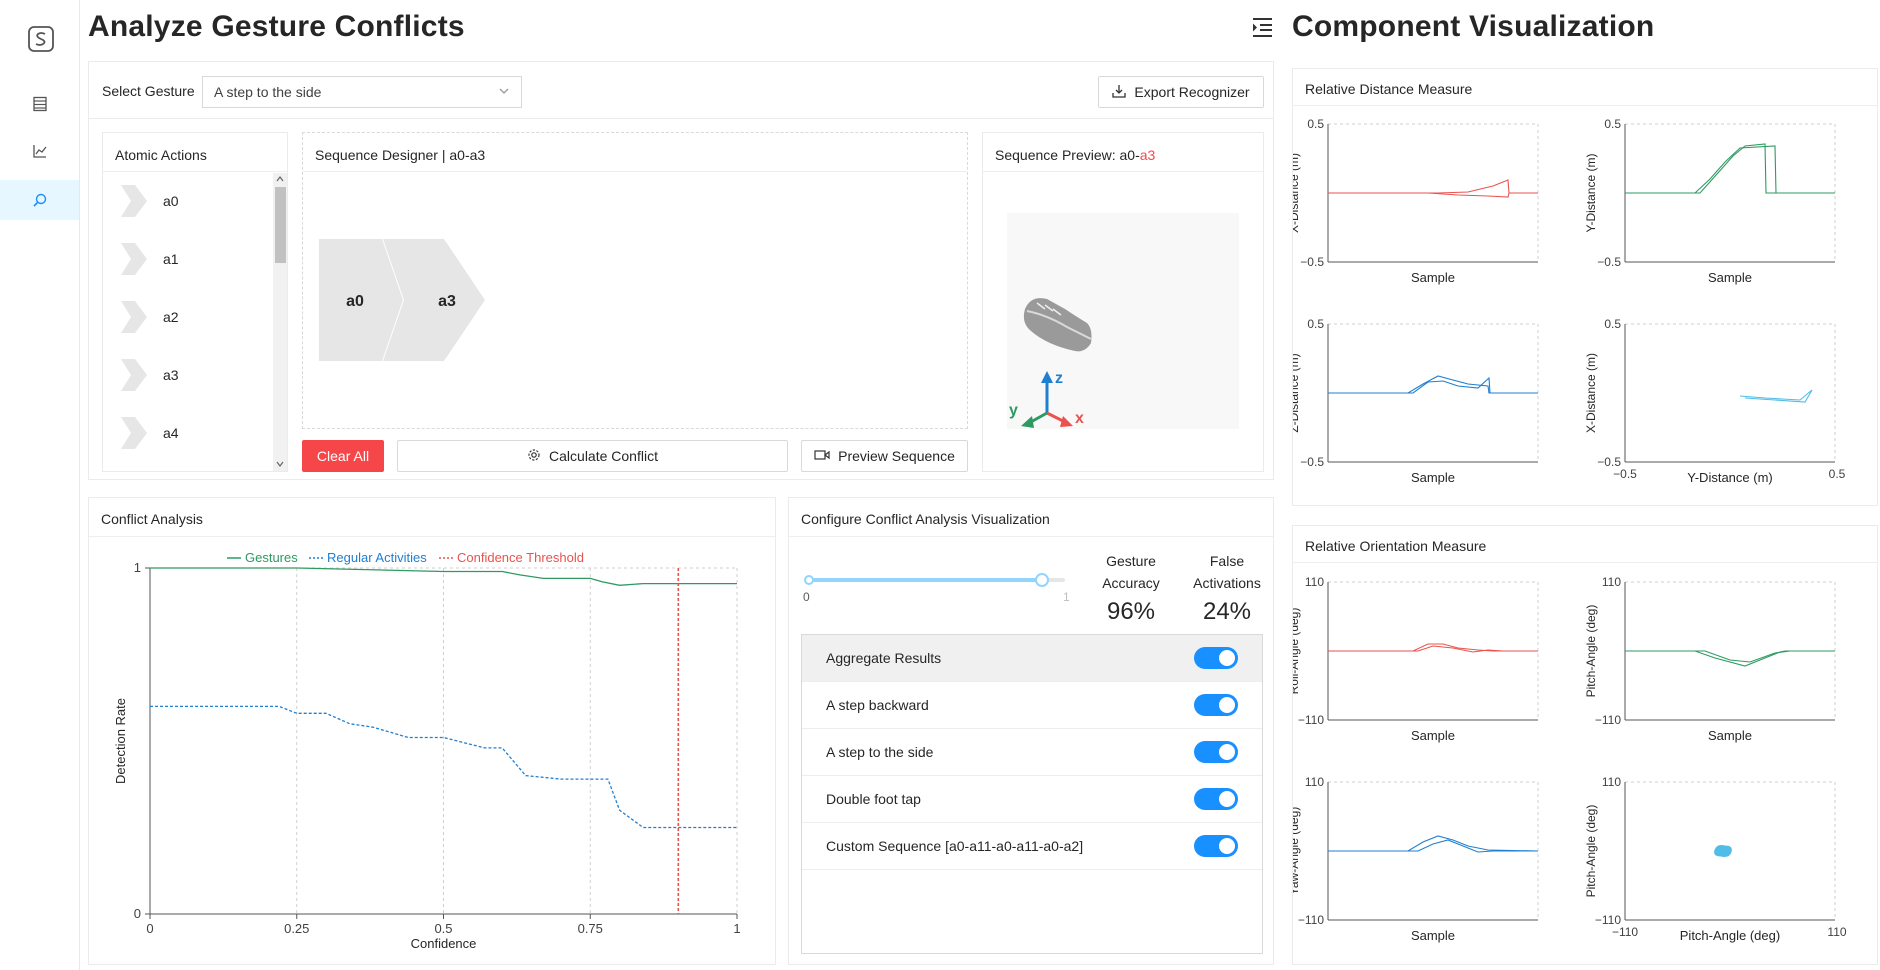  What do you see at coordinates (1416, 401) in the screenshot?
I see `component-chart: 0.5 −0.5 Sample Z-Distance (m)` at bounding box center [1416, 401].